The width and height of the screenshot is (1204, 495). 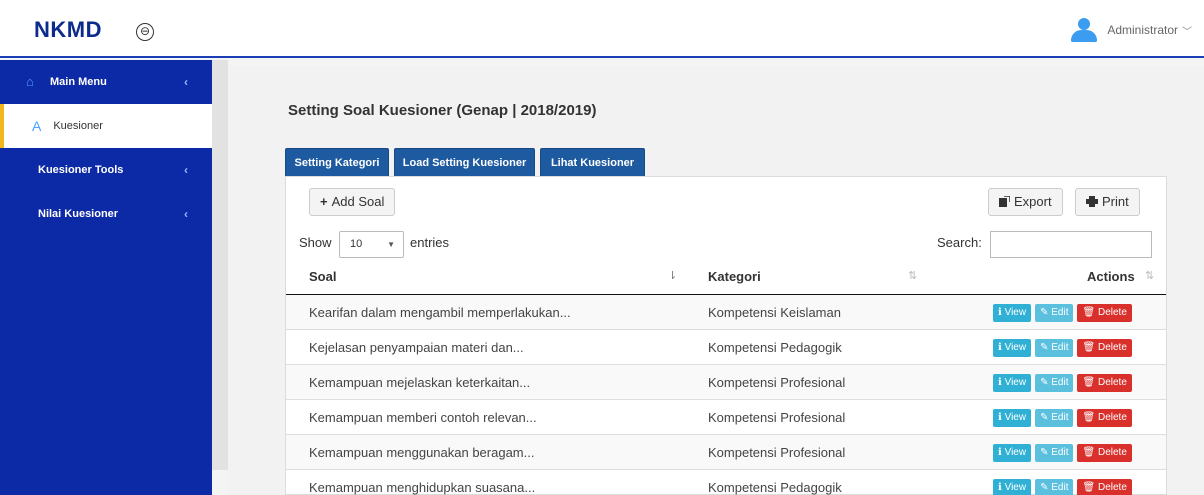 I want to click on user-name: Administrator, so click(x=1142, y=30).